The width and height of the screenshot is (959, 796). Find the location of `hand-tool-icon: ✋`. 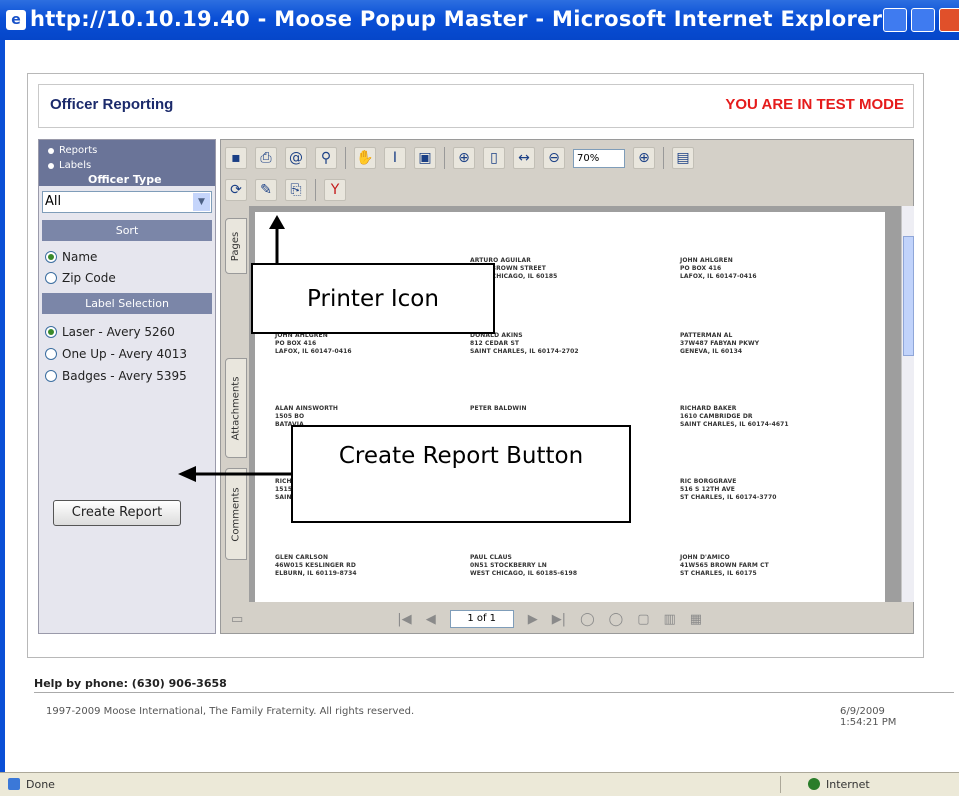

hand-tool-icon: ✋ is located at coordinates (365, 158).